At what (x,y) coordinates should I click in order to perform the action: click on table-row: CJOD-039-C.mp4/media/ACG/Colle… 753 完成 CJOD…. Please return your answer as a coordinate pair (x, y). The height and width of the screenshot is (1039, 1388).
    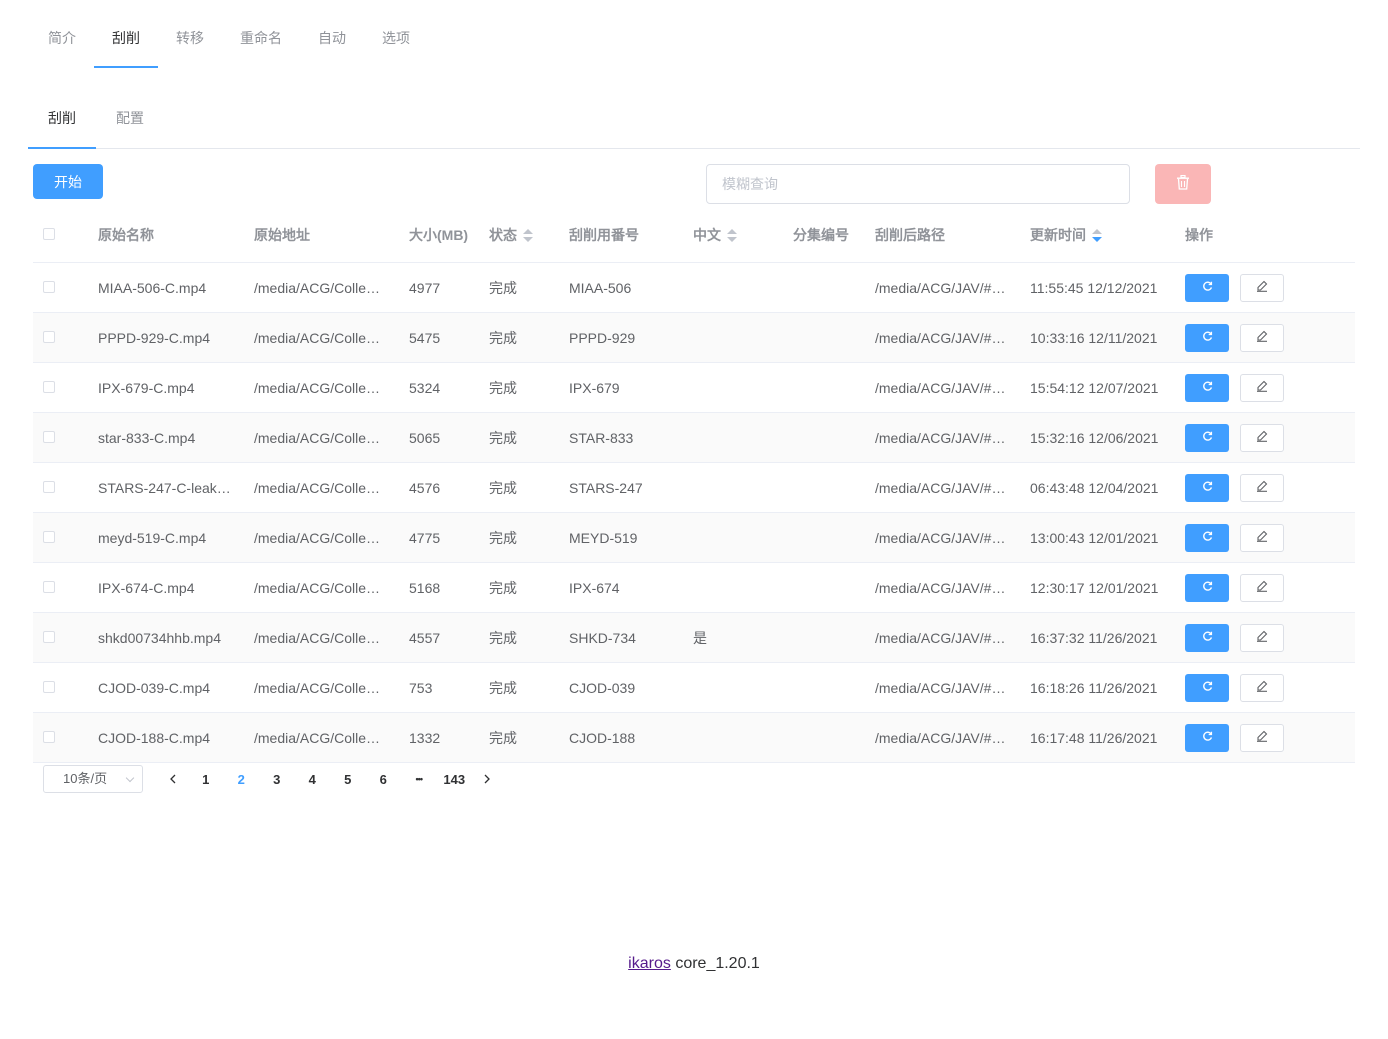
    Looking at the image, I should click on (694, 688).